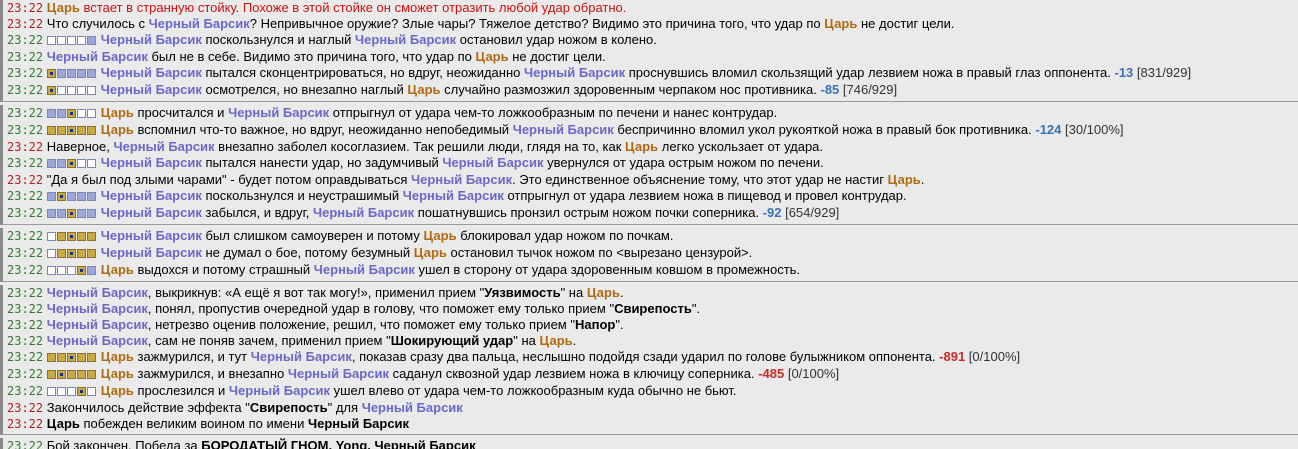 This screenshot has height=449, width=1298. What do you see at coordinates (304, 89) in the screenshot?
I see `log-text: осмотрелся, но внезапно наглый` at bounding box center [304, 89].